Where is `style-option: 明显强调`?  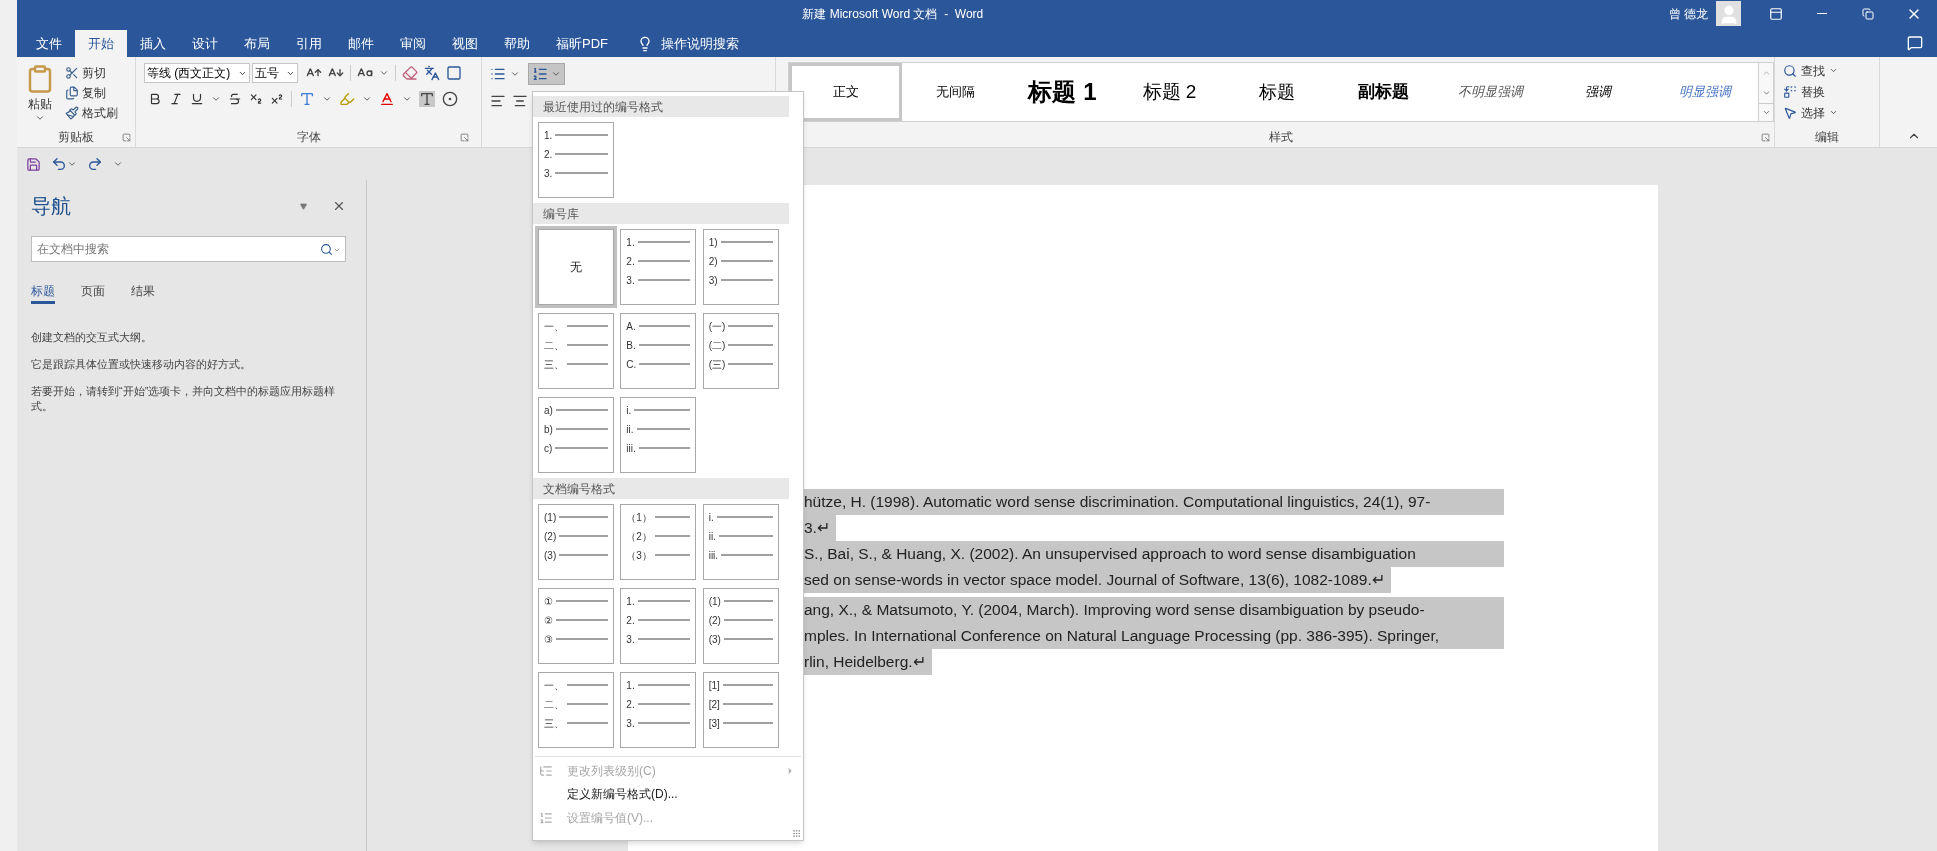
style-option: 明显强调 is located at coordinates (1704, 92).